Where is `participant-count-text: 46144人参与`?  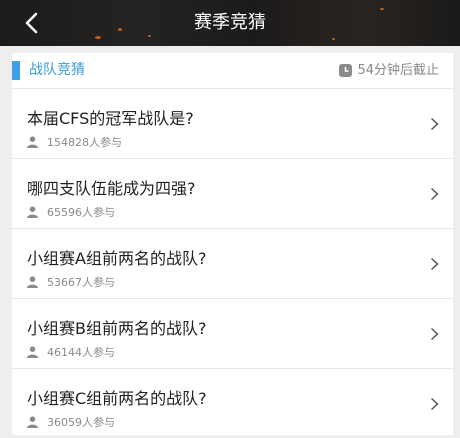
participant-count-text: 46144人参与 is located at coordinates (81, 352).